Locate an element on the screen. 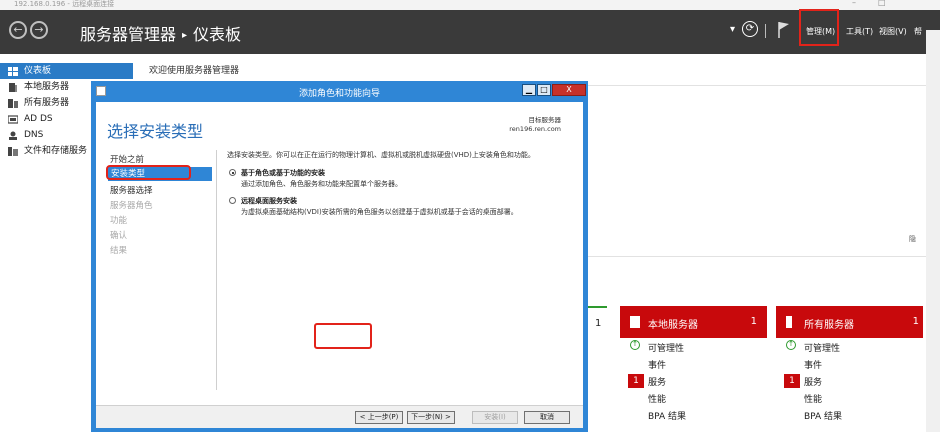 The height and width of the screenshot is (434, 940). tile-title: 本地服务器 is located at coordinates (673, 325).